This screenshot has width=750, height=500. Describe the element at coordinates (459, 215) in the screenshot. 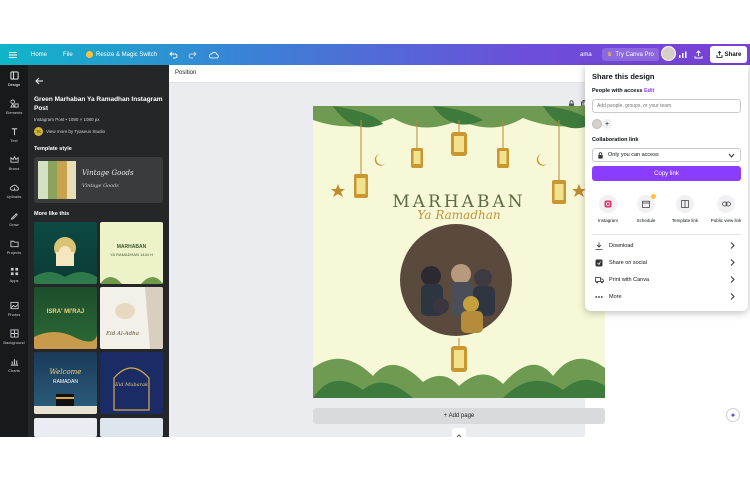

I see `design-subheading: Ya Ramadhan` at that location.